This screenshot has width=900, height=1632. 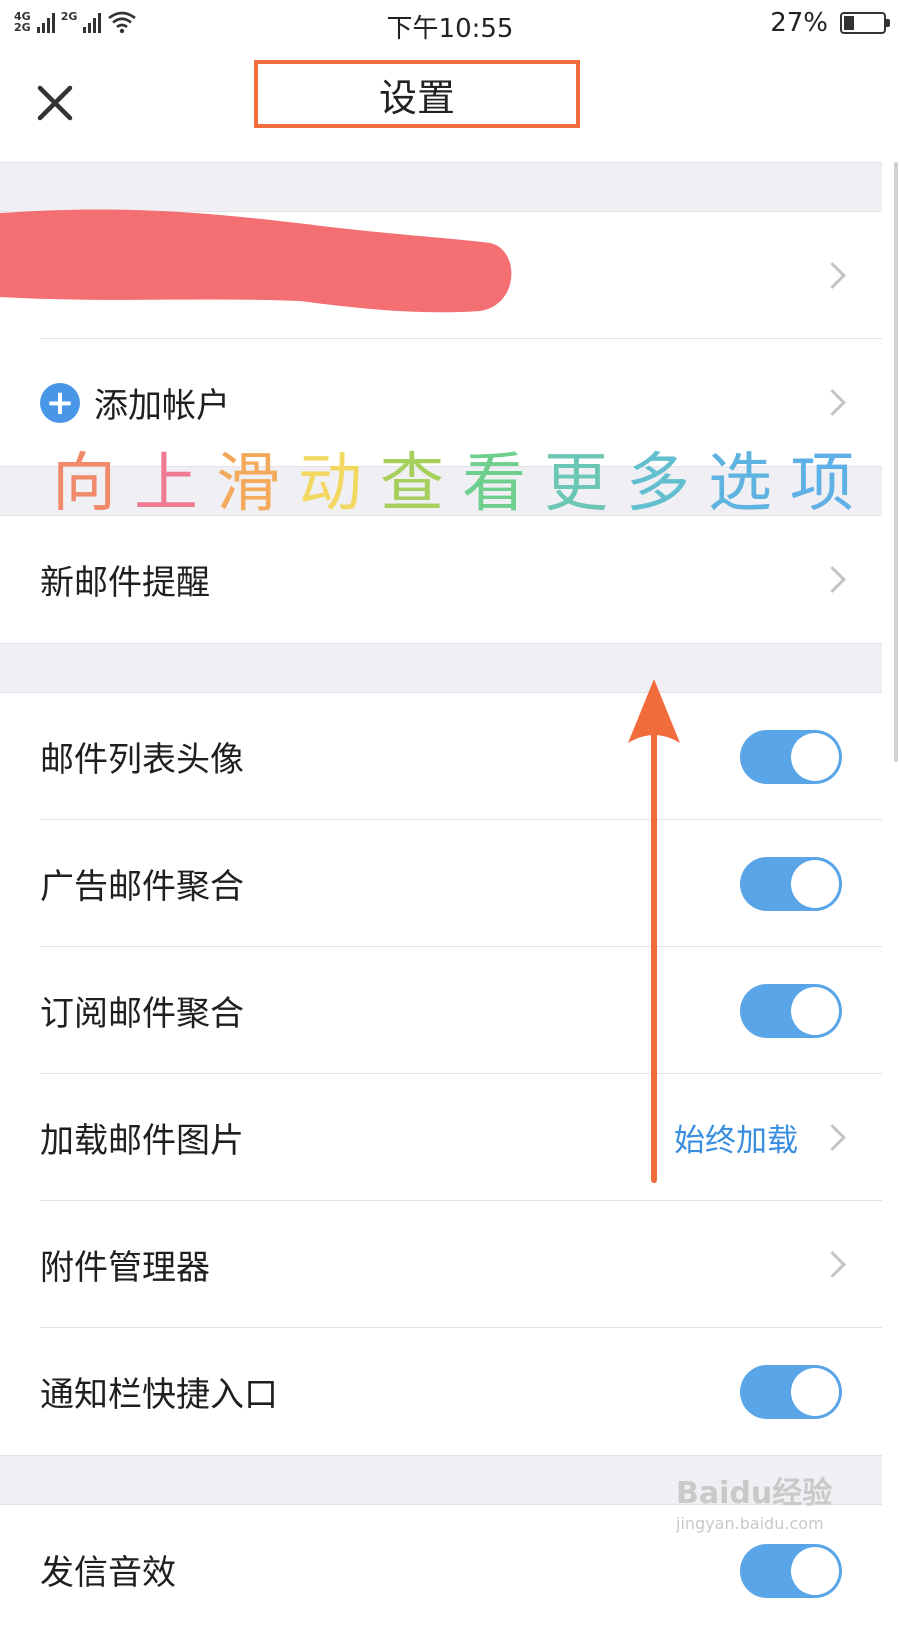 I want to click on redaction-mark, so click(x=256, y=261).